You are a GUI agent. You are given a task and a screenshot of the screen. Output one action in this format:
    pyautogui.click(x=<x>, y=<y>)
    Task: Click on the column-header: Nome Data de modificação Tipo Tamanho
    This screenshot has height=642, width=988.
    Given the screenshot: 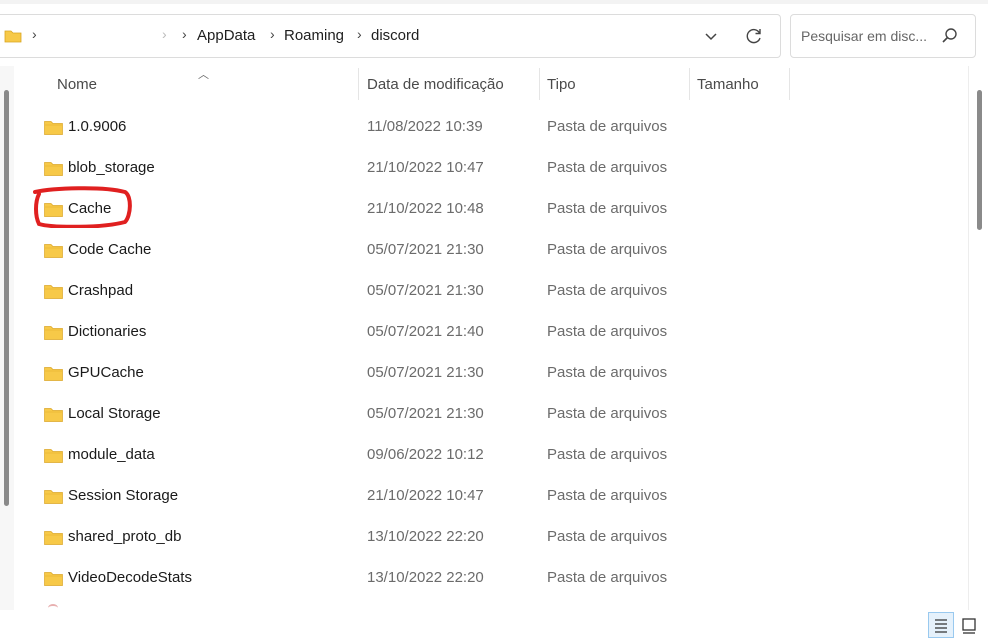 What is the action you would take?
    pyautogui.click(x=409, y=84)
    